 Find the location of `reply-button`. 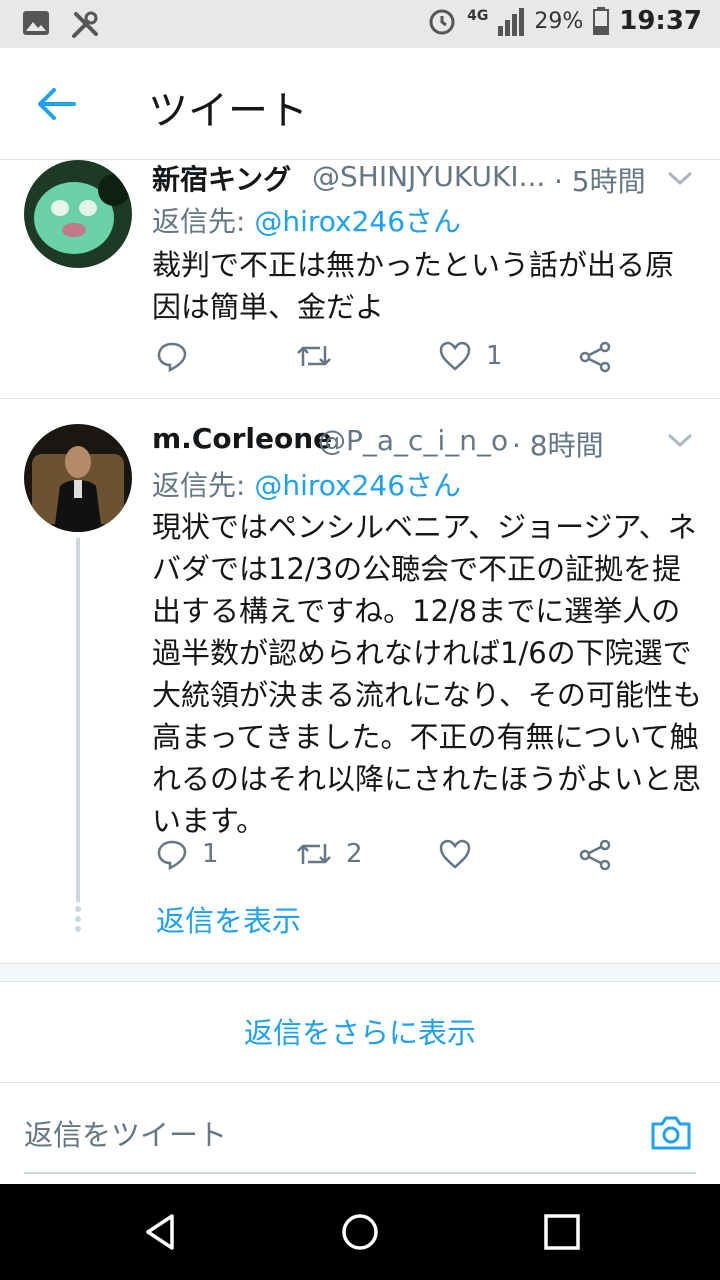

reply-button is located at coordinates (179, 356).